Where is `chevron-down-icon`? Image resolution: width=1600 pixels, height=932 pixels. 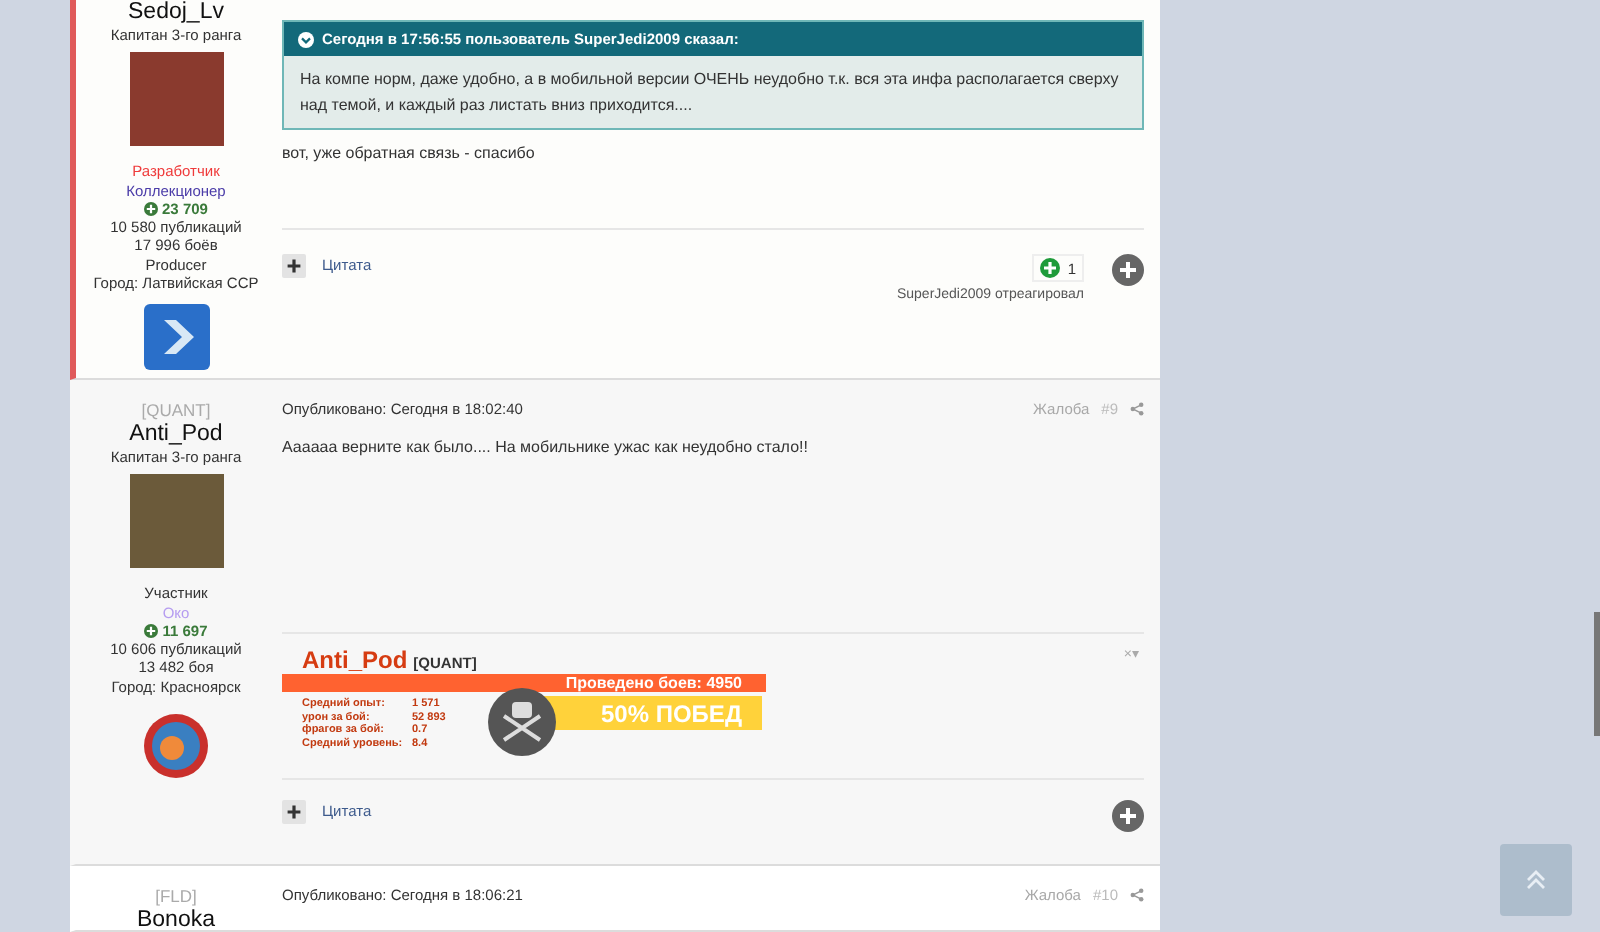 chevron-down-icon is located at coordinates (306, 39).